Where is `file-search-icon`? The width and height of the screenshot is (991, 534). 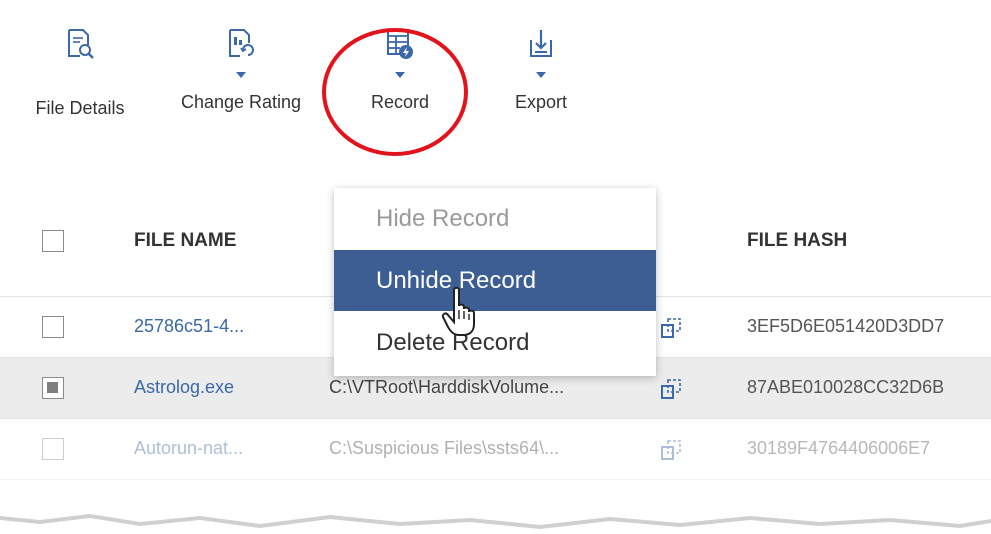 file-search-icon is located at coordinates (81, 44).